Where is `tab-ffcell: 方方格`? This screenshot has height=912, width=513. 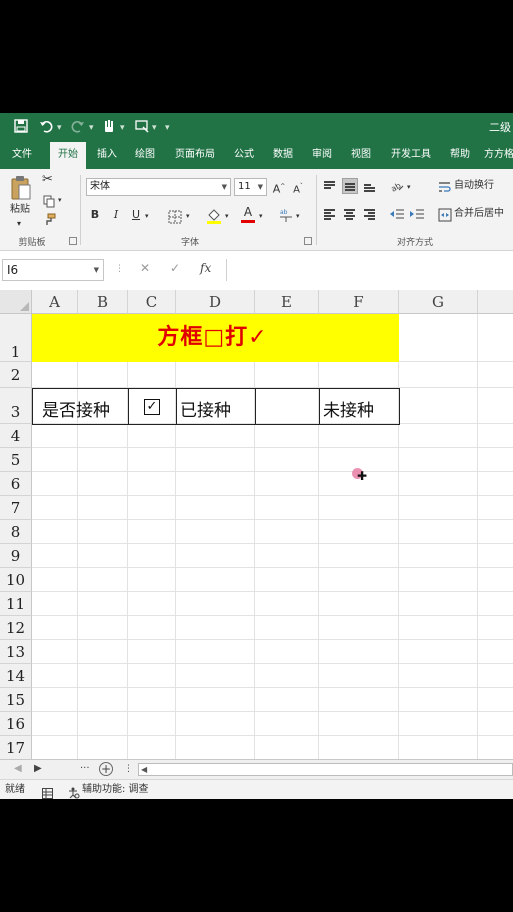 tab-ffcell: 方方格 is located at coordinates (498, 155).